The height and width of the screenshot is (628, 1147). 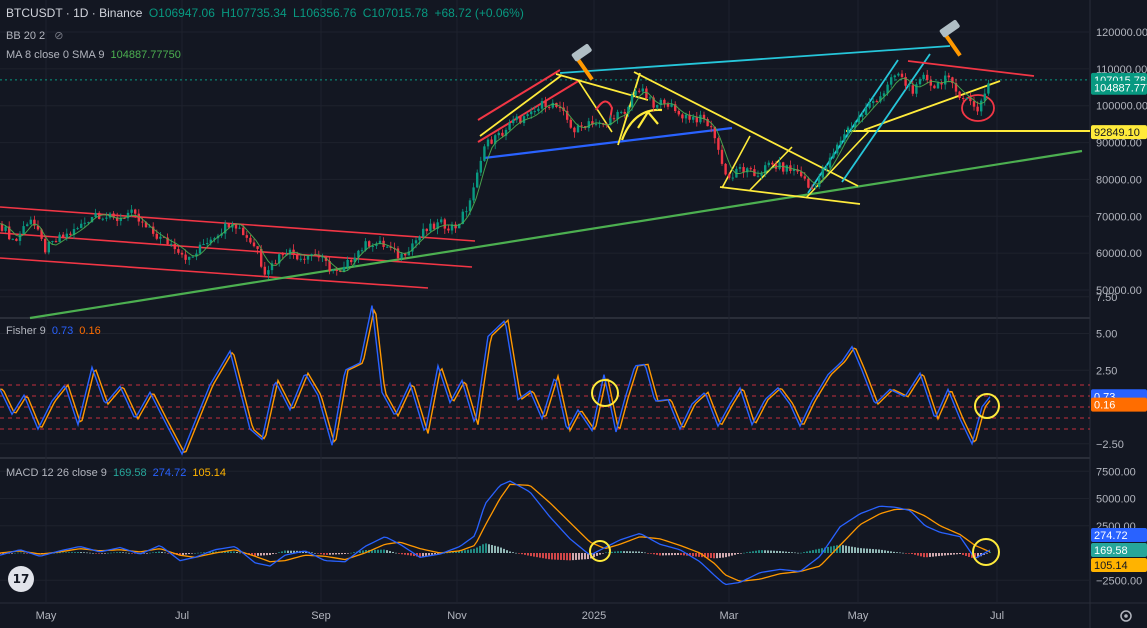 What do you see at coordinates (594, 616) in the screenshot?
I see `time-tick-label: 2025` at bounding box center [594, 616].